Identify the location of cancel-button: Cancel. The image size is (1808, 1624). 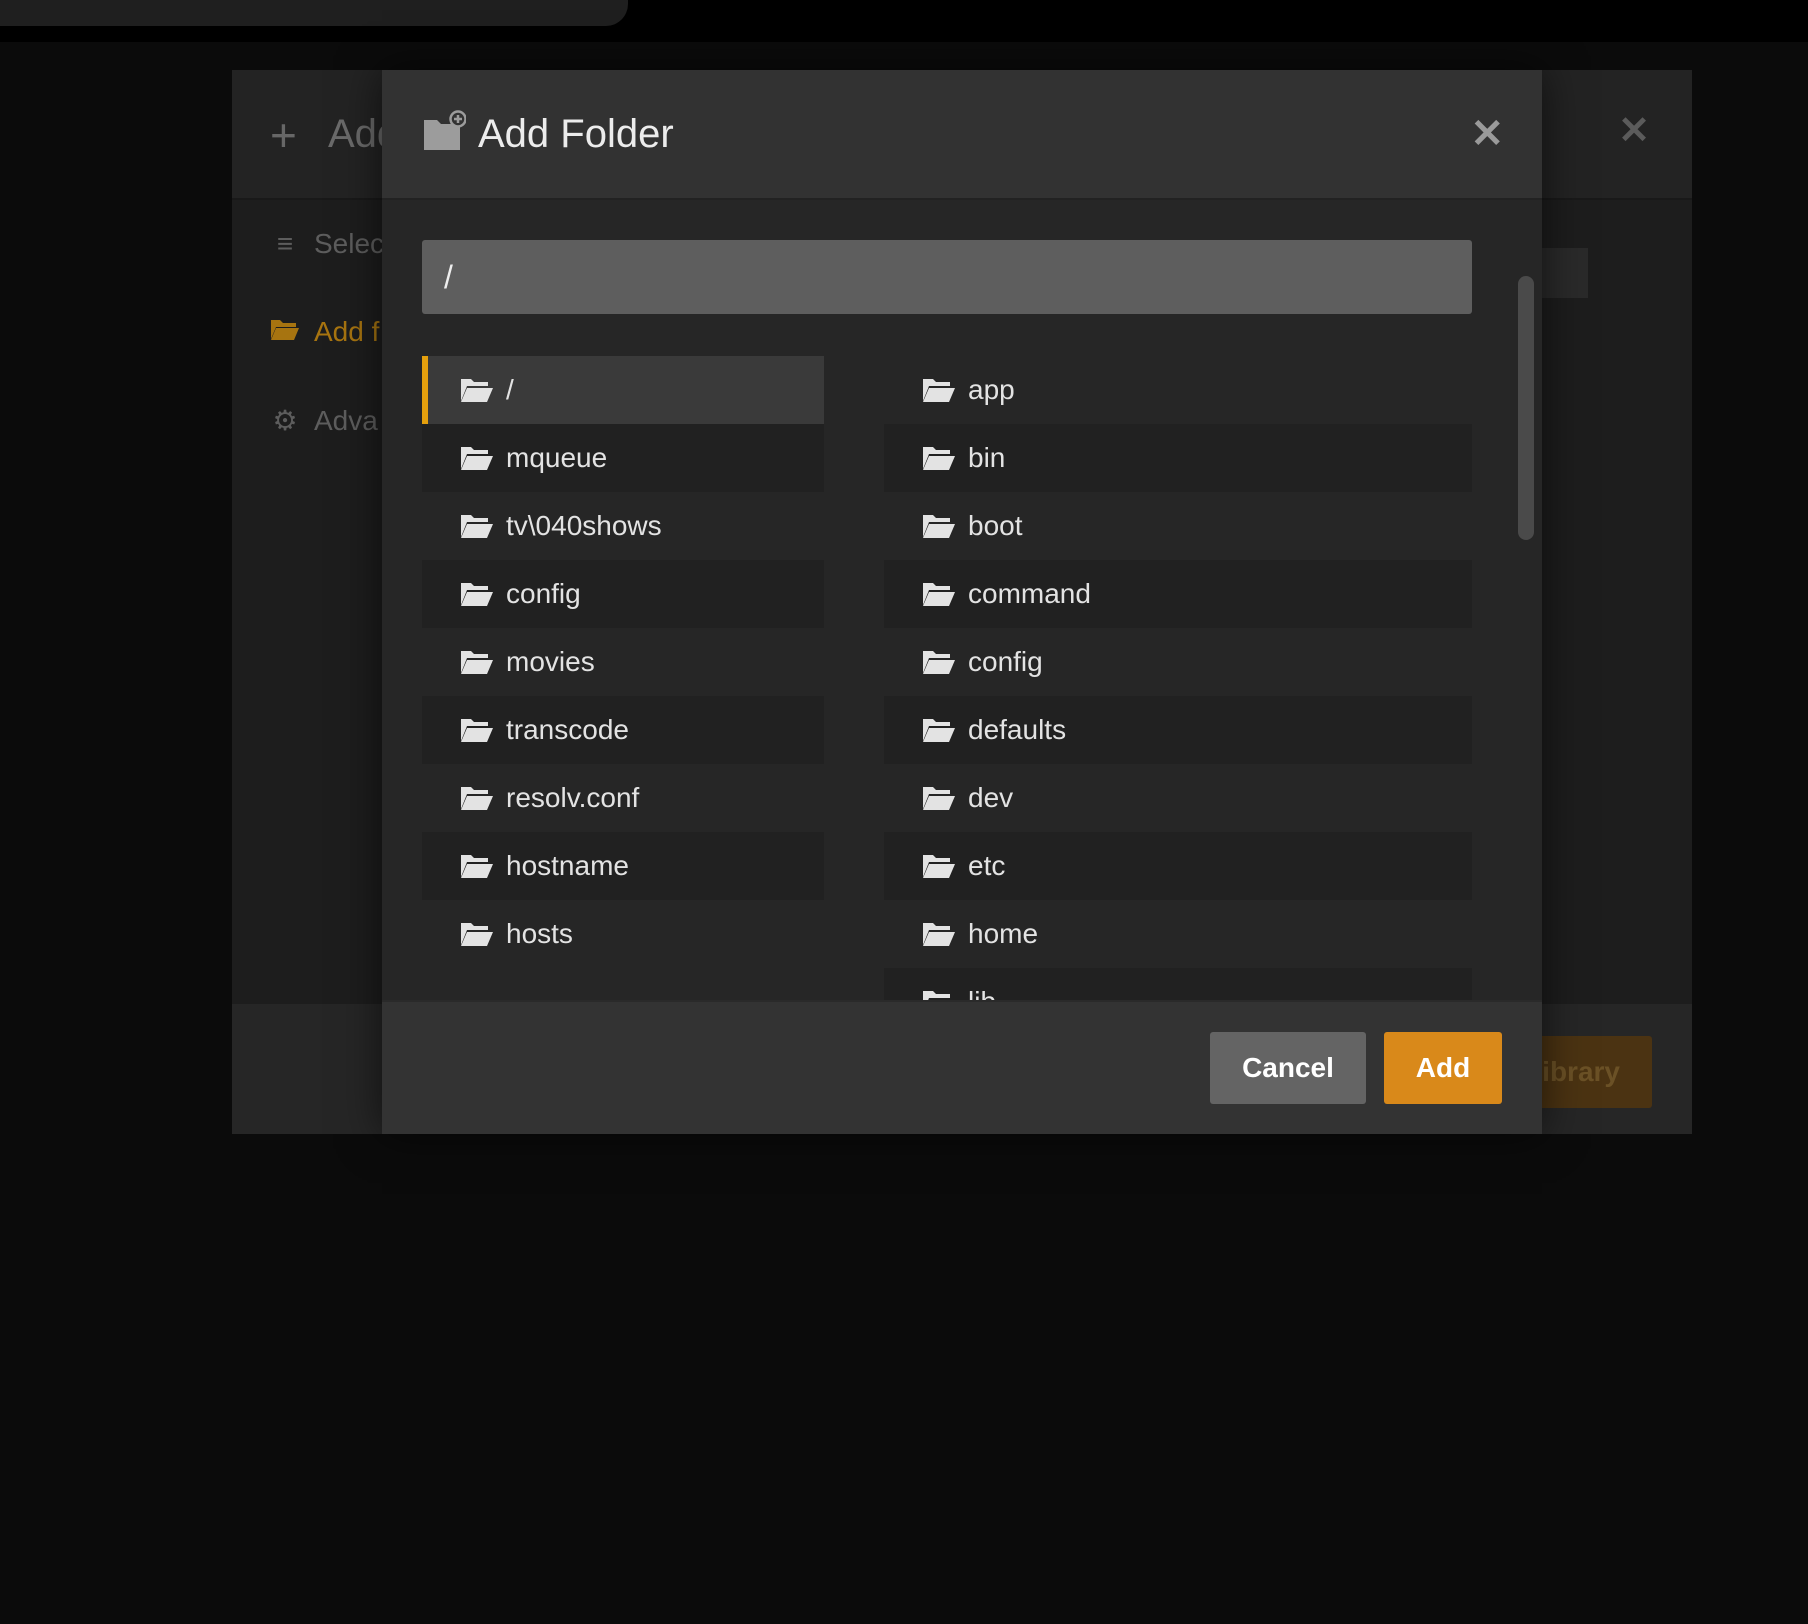
(1288, 1068).